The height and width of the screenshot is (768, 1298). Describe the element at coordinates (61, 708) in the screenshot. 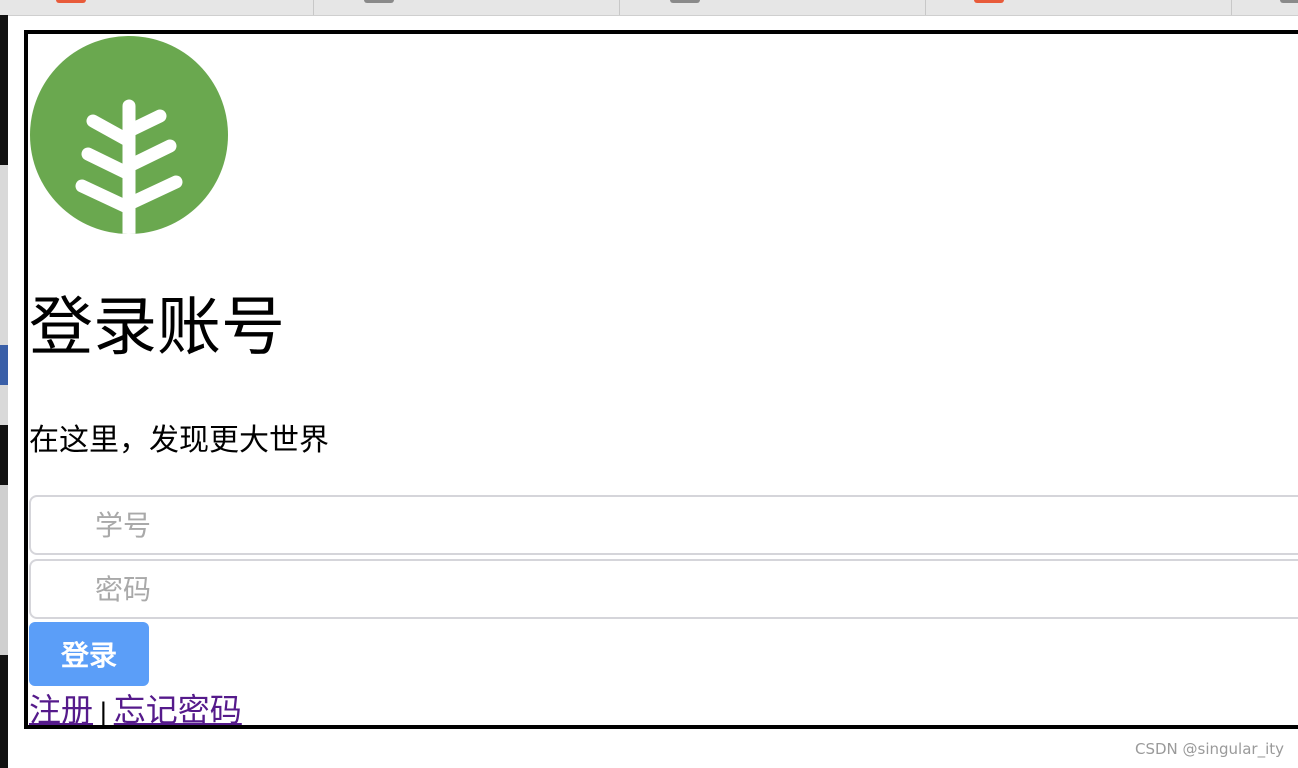

I see `register-link: 注册` at that location.